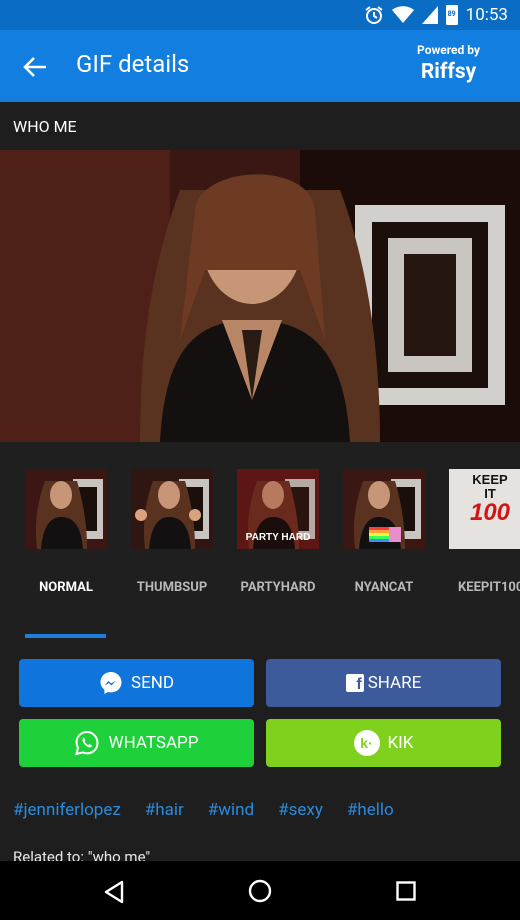  Describe the element at coordinates (278, 587) in the screenshot. I see `variant-label-partyhard: PARTYHARD` at that location.